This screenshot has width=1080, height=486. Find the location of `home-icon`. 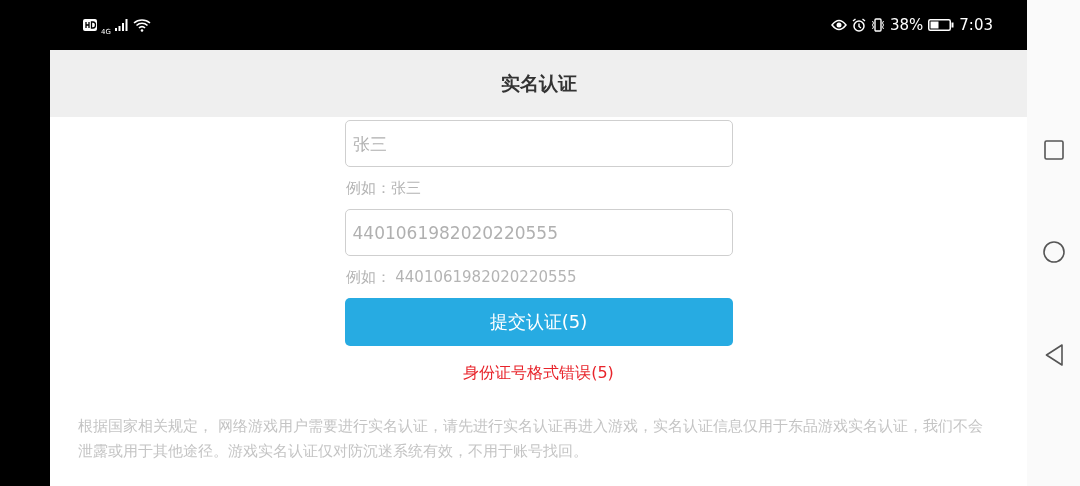

home-icon is located at coordinates (1053, 252).